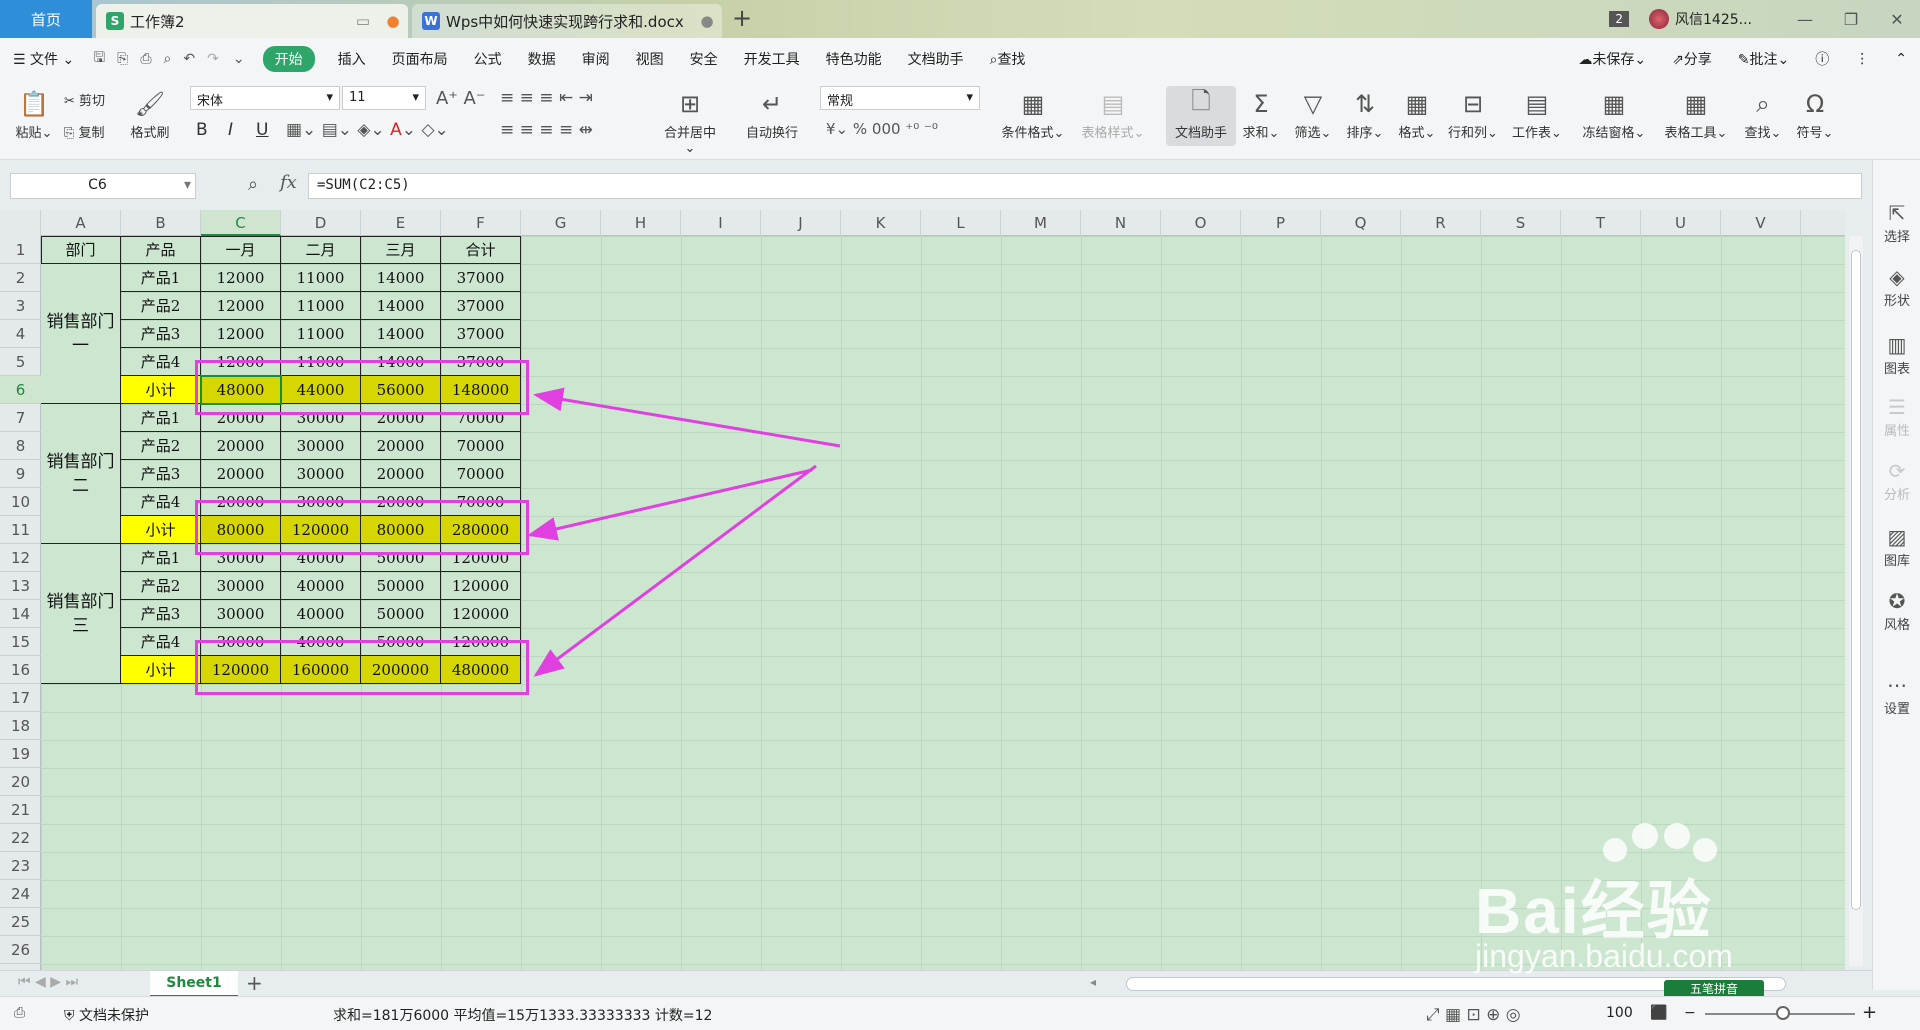 Image resolution: width=1920 pixels, height=1030 pixels. Describe the element at coordinates (881, 223) in the screenshot. I see `column-header-k: K` at that location.